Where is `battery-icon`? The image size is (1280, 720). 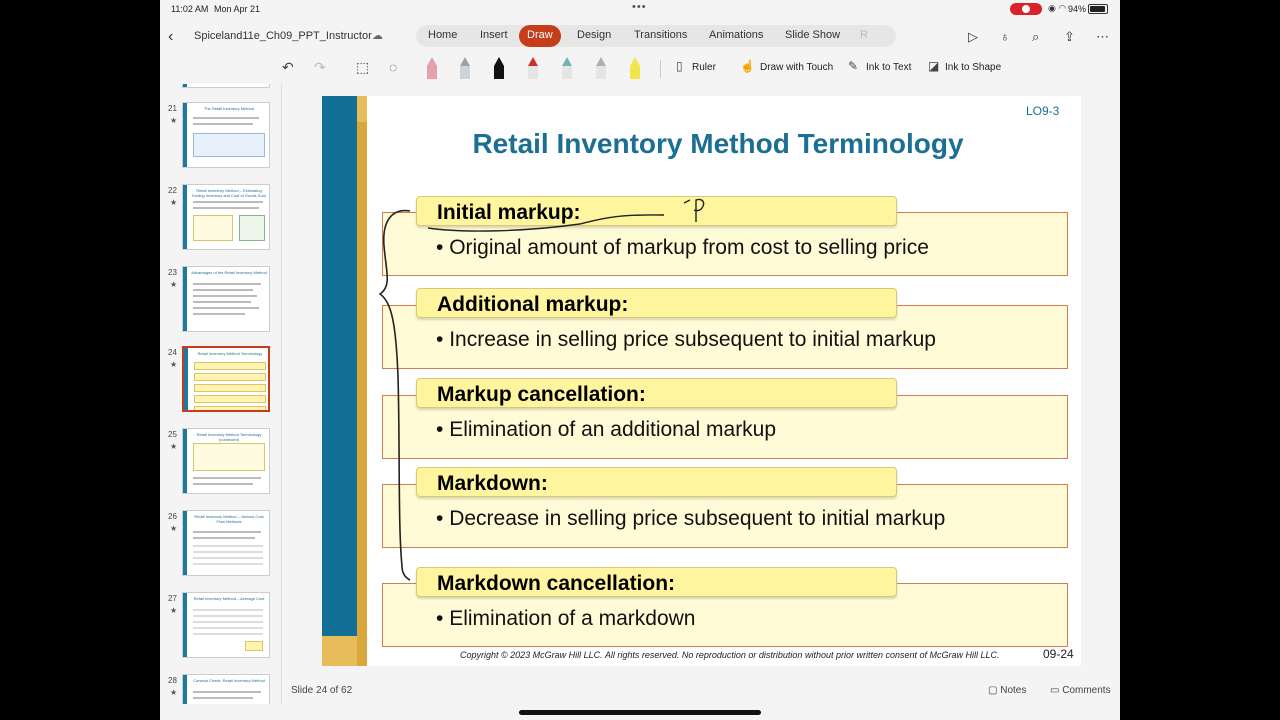
battery-icon is located at coordinates (1098, 9).